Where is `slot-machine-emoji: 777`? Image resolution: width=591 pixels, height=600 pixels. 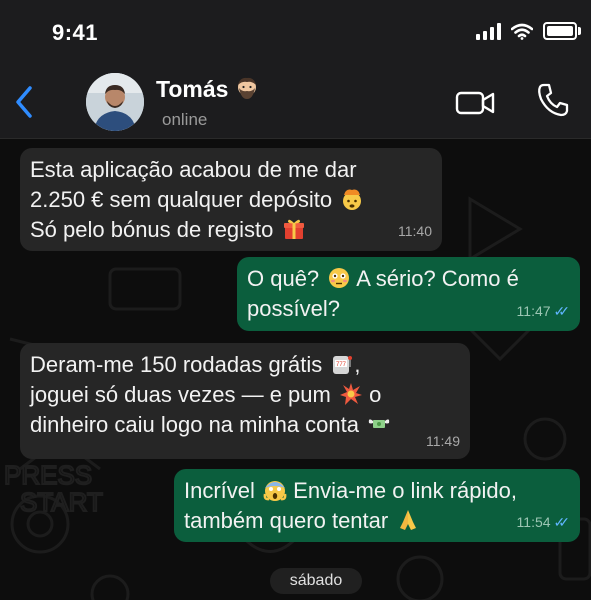
slot-machine-emoji: 777 is located at coordinates (343, 365).